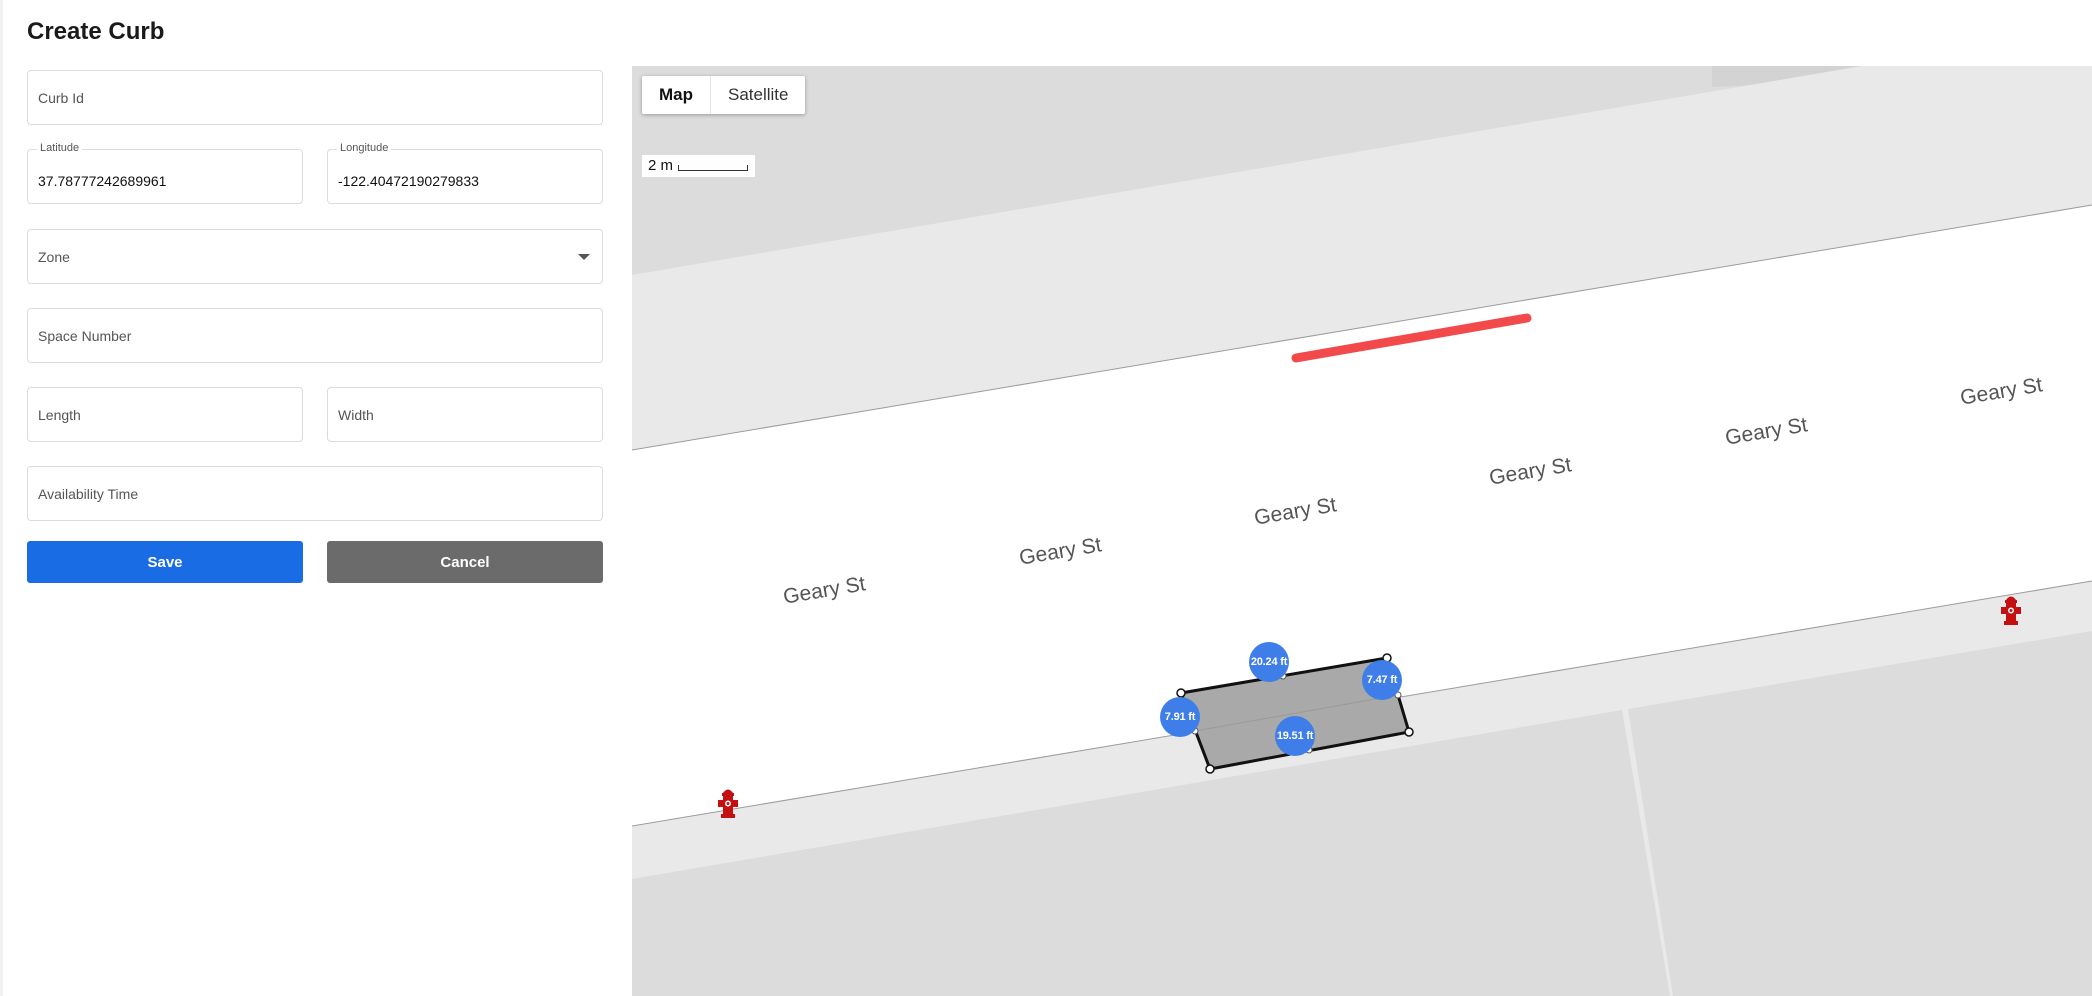 The height and width of the screenshot is (996, 2092). Describe the element at coordinates (364, 148) in the screenshot. I see `longitude-label: Longitude` at that location.